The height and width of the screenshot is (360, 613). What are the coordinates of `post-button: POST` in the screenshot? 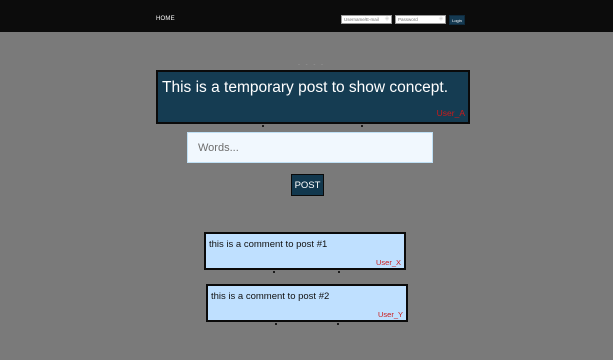 It's located at (307, 185).